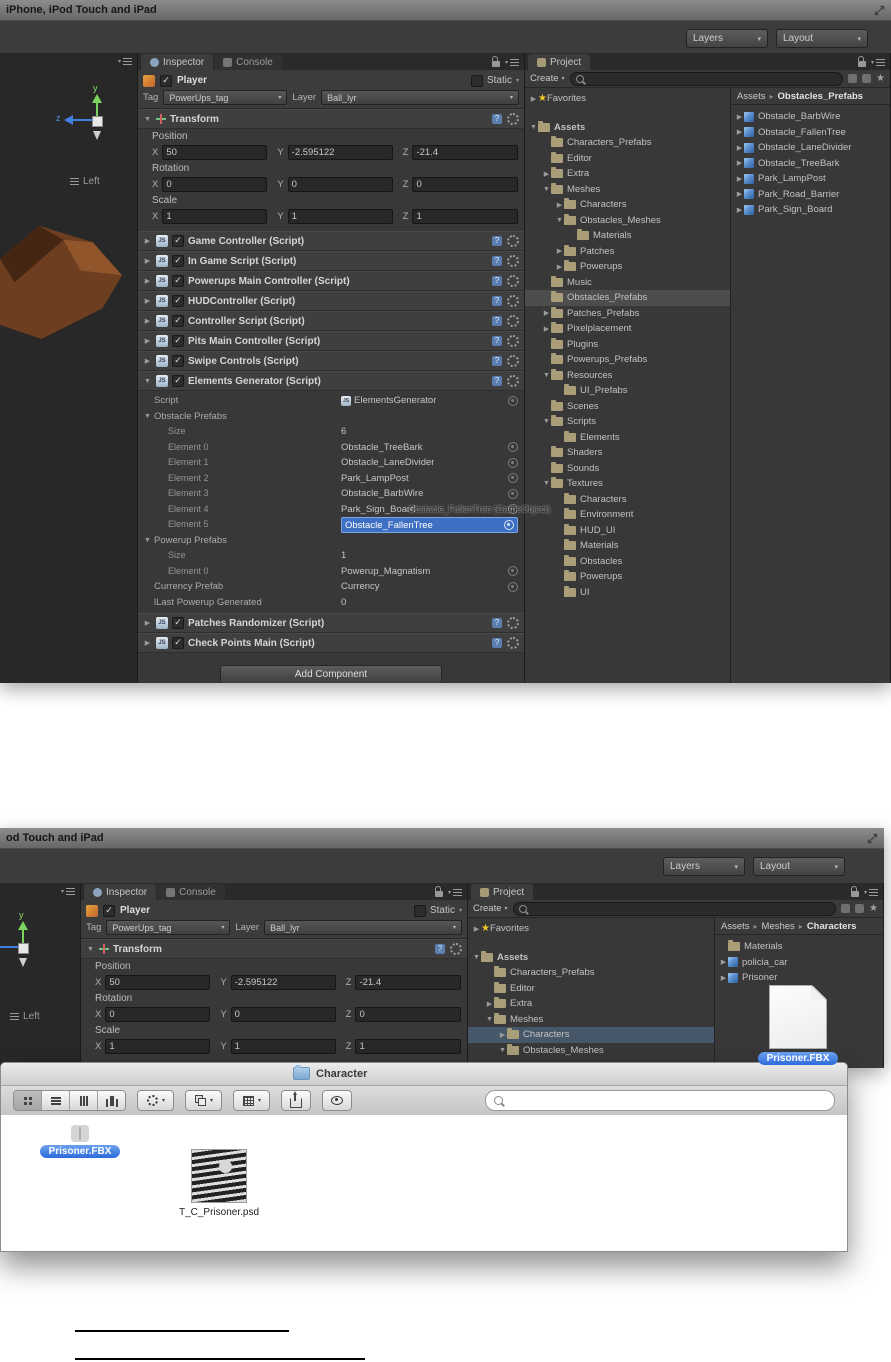 Image resolution: width=891 pixels, height=1362 pixels. Describe the element at coordinates (627, 143) in the screenshot. I see `tree-item-characters_prefabs: Characters_Prefabs` at that location.